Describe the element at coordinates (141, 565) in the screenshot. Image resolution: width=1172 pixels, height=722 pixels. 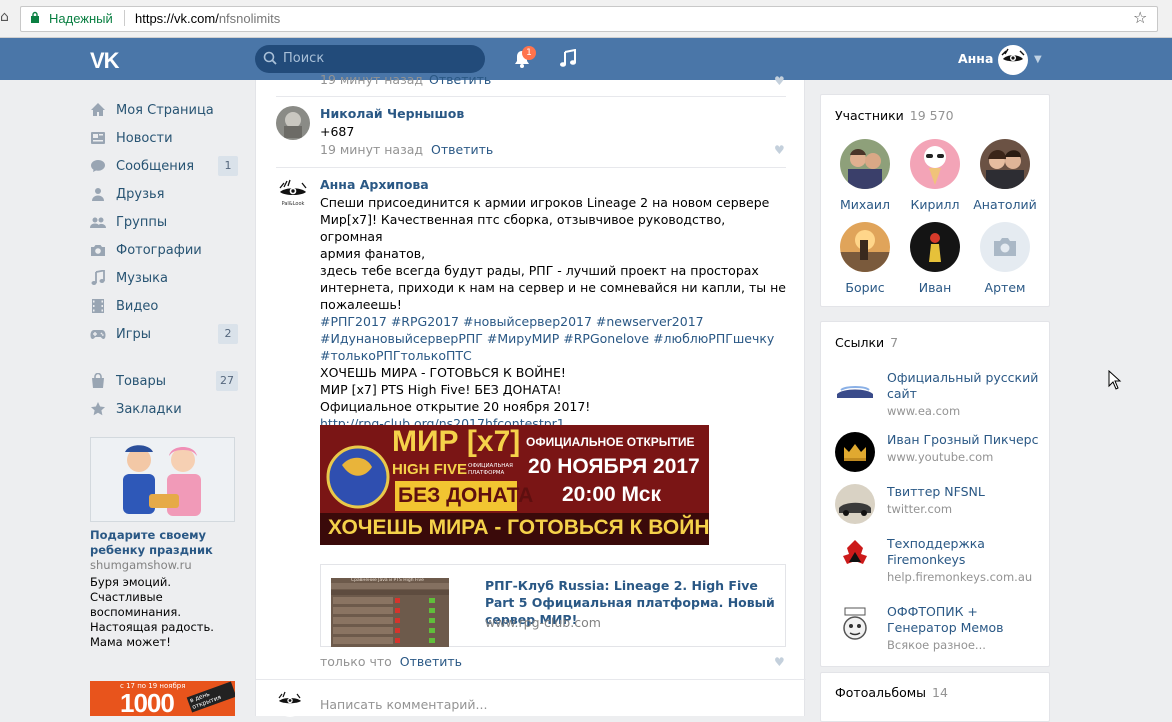
I see `ad-domain: shumgamshow.ru` at that location.